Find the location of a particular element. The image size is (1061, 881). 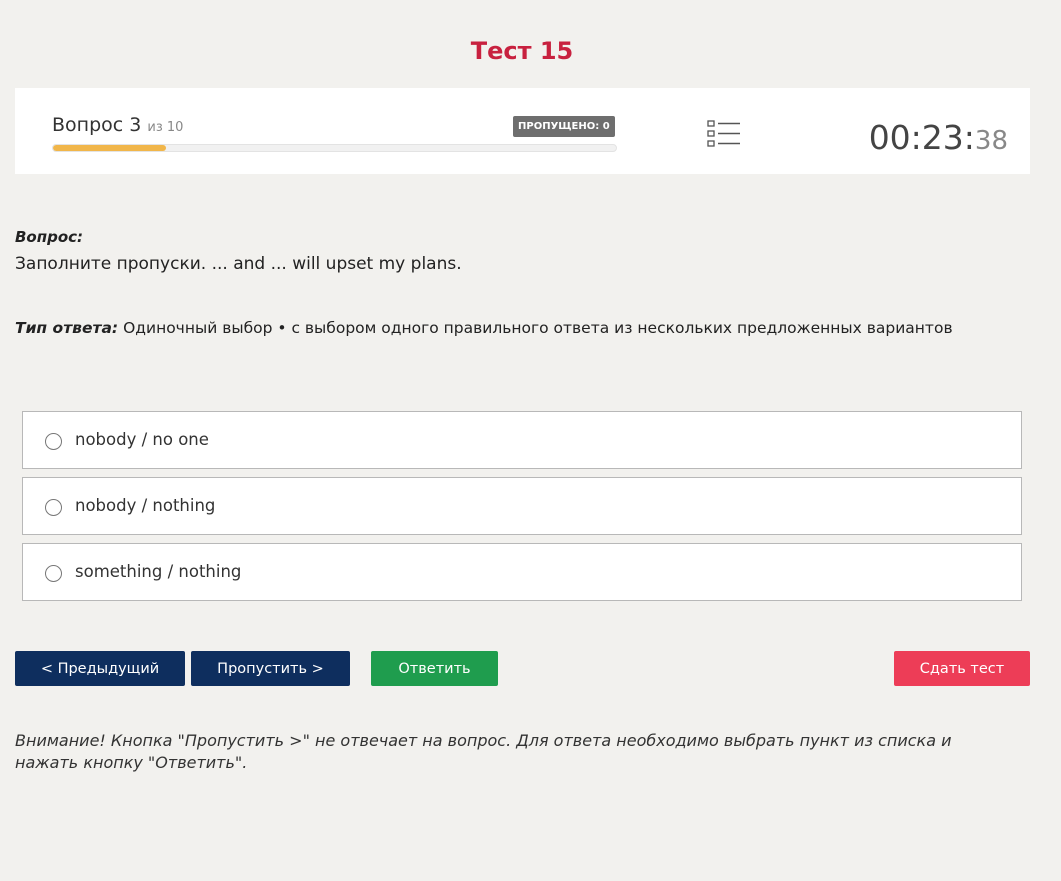

question-counter: Вопрос 3 из 10 is located at coordinates (117, 125).